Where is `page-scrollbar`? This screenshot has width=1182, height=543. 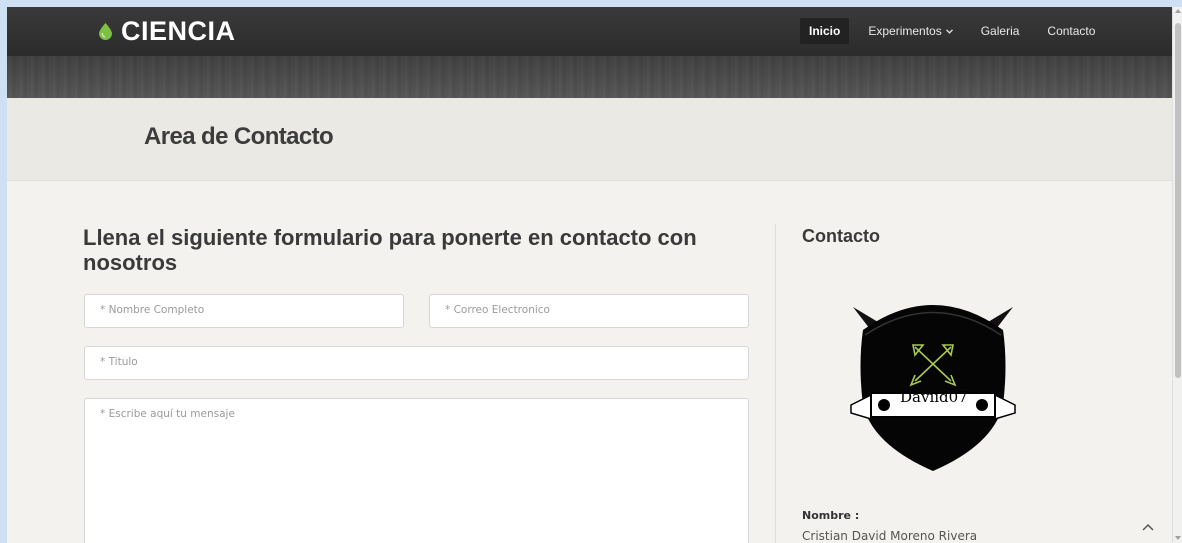
page-scrollbar is located at coordinates (1177, 275).